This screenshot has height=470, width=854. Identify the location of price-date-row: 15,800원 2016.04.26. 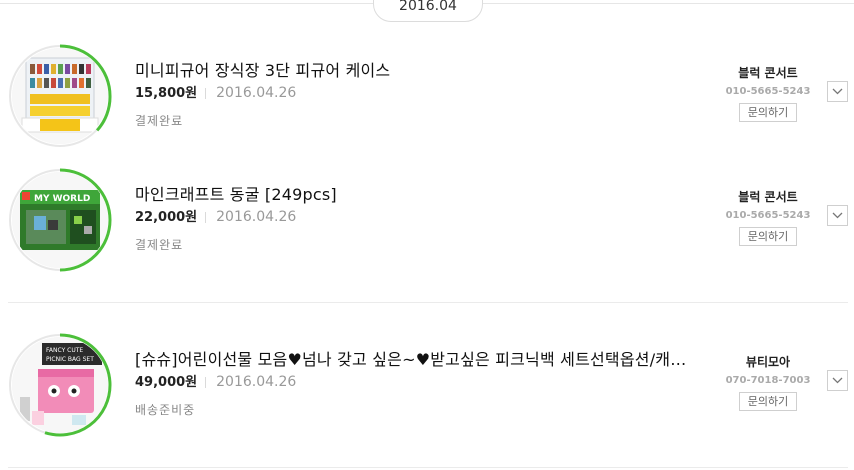
(215, 91).